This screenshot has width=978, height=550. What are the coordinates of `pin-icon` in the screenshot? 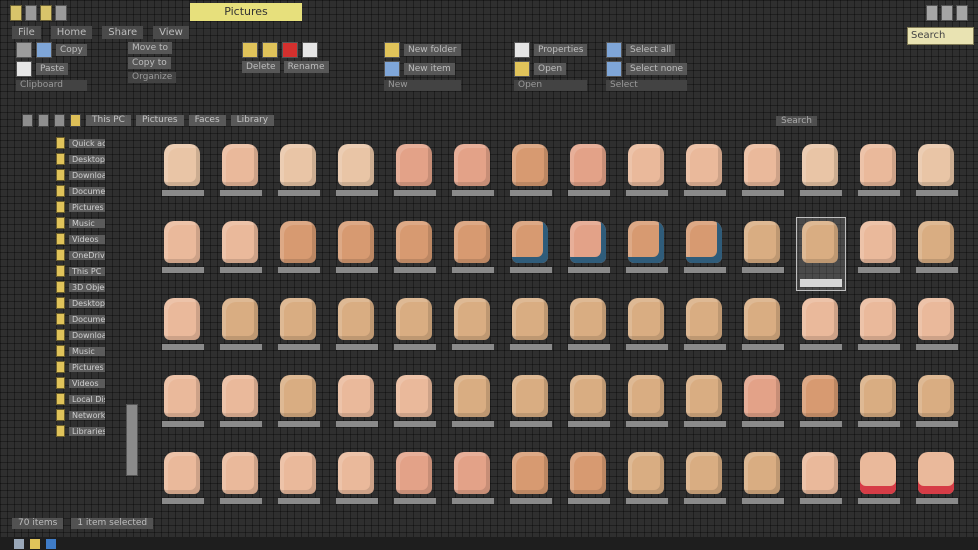 It's located at (24, 50).